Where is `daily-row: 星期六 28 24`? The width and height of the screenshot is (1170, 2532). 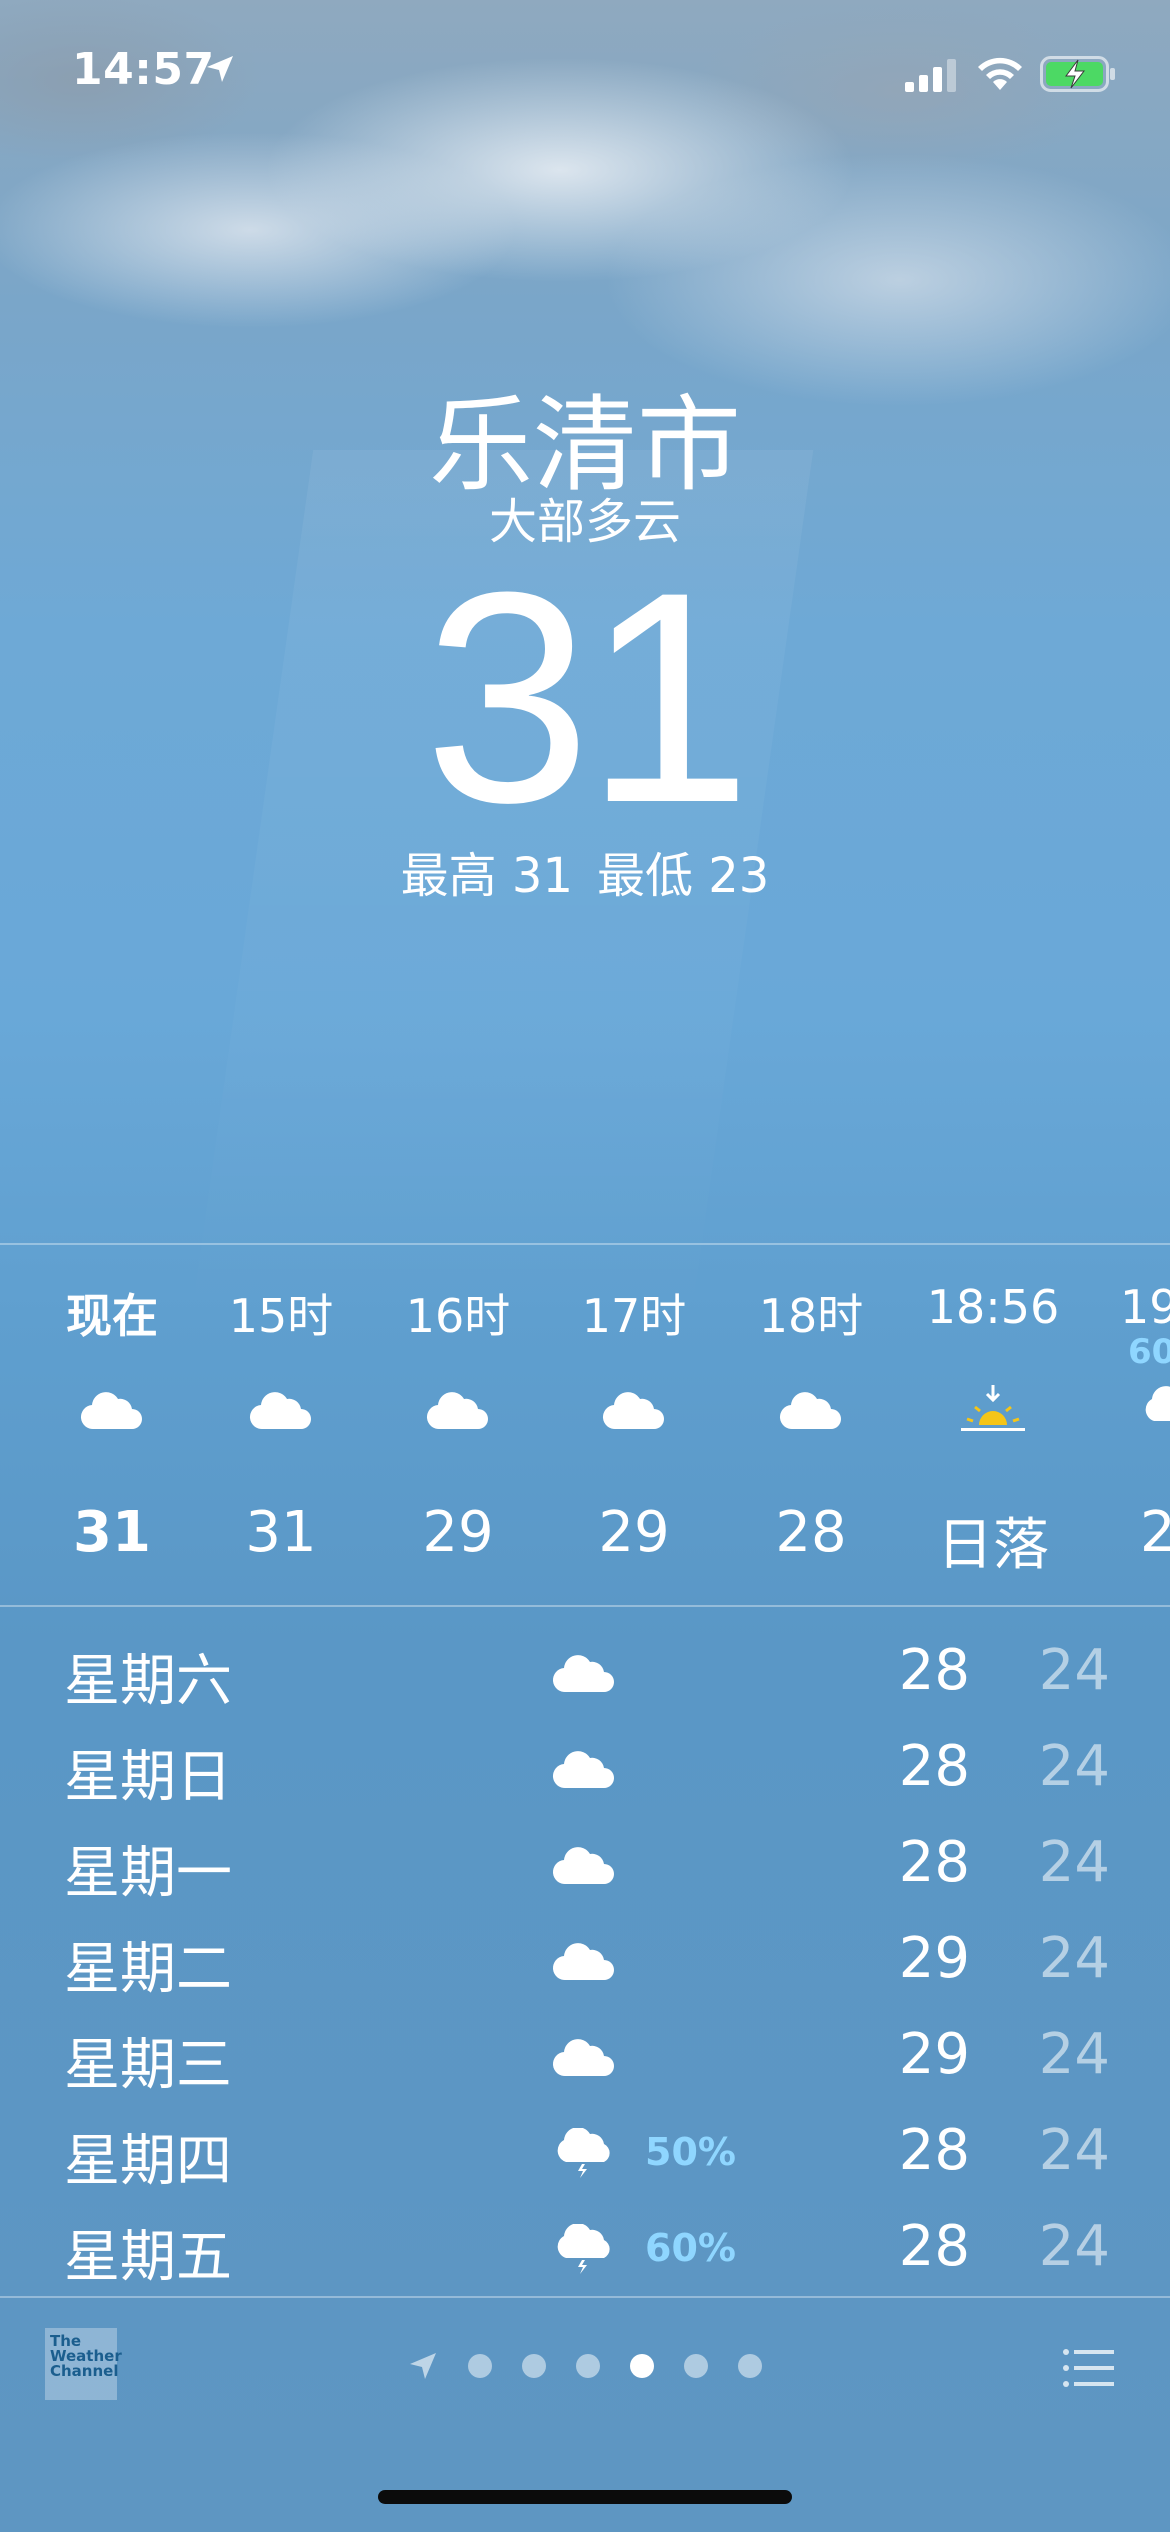
daily-row: 星期六 28 24 is located at coordinates (585, 1668).